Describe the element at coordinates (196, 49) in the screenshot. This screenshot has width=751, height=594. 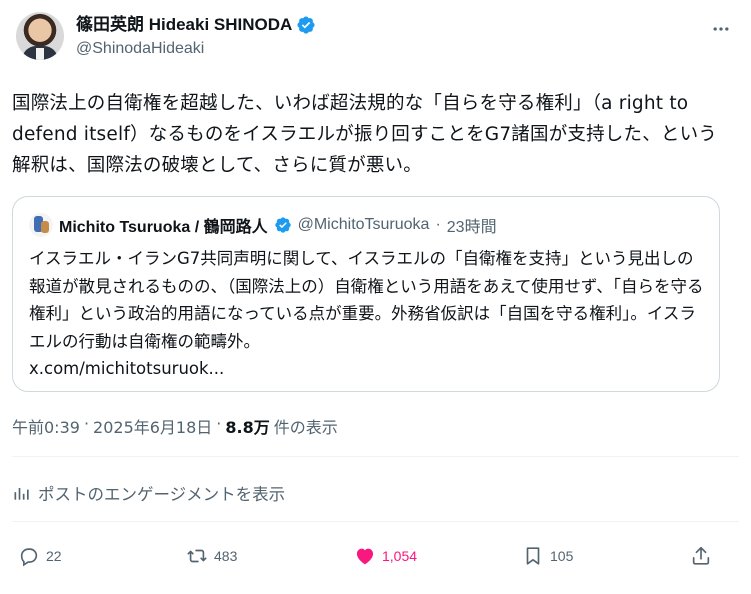
I see `author-handle: @ShinodaHideaki` at that location.